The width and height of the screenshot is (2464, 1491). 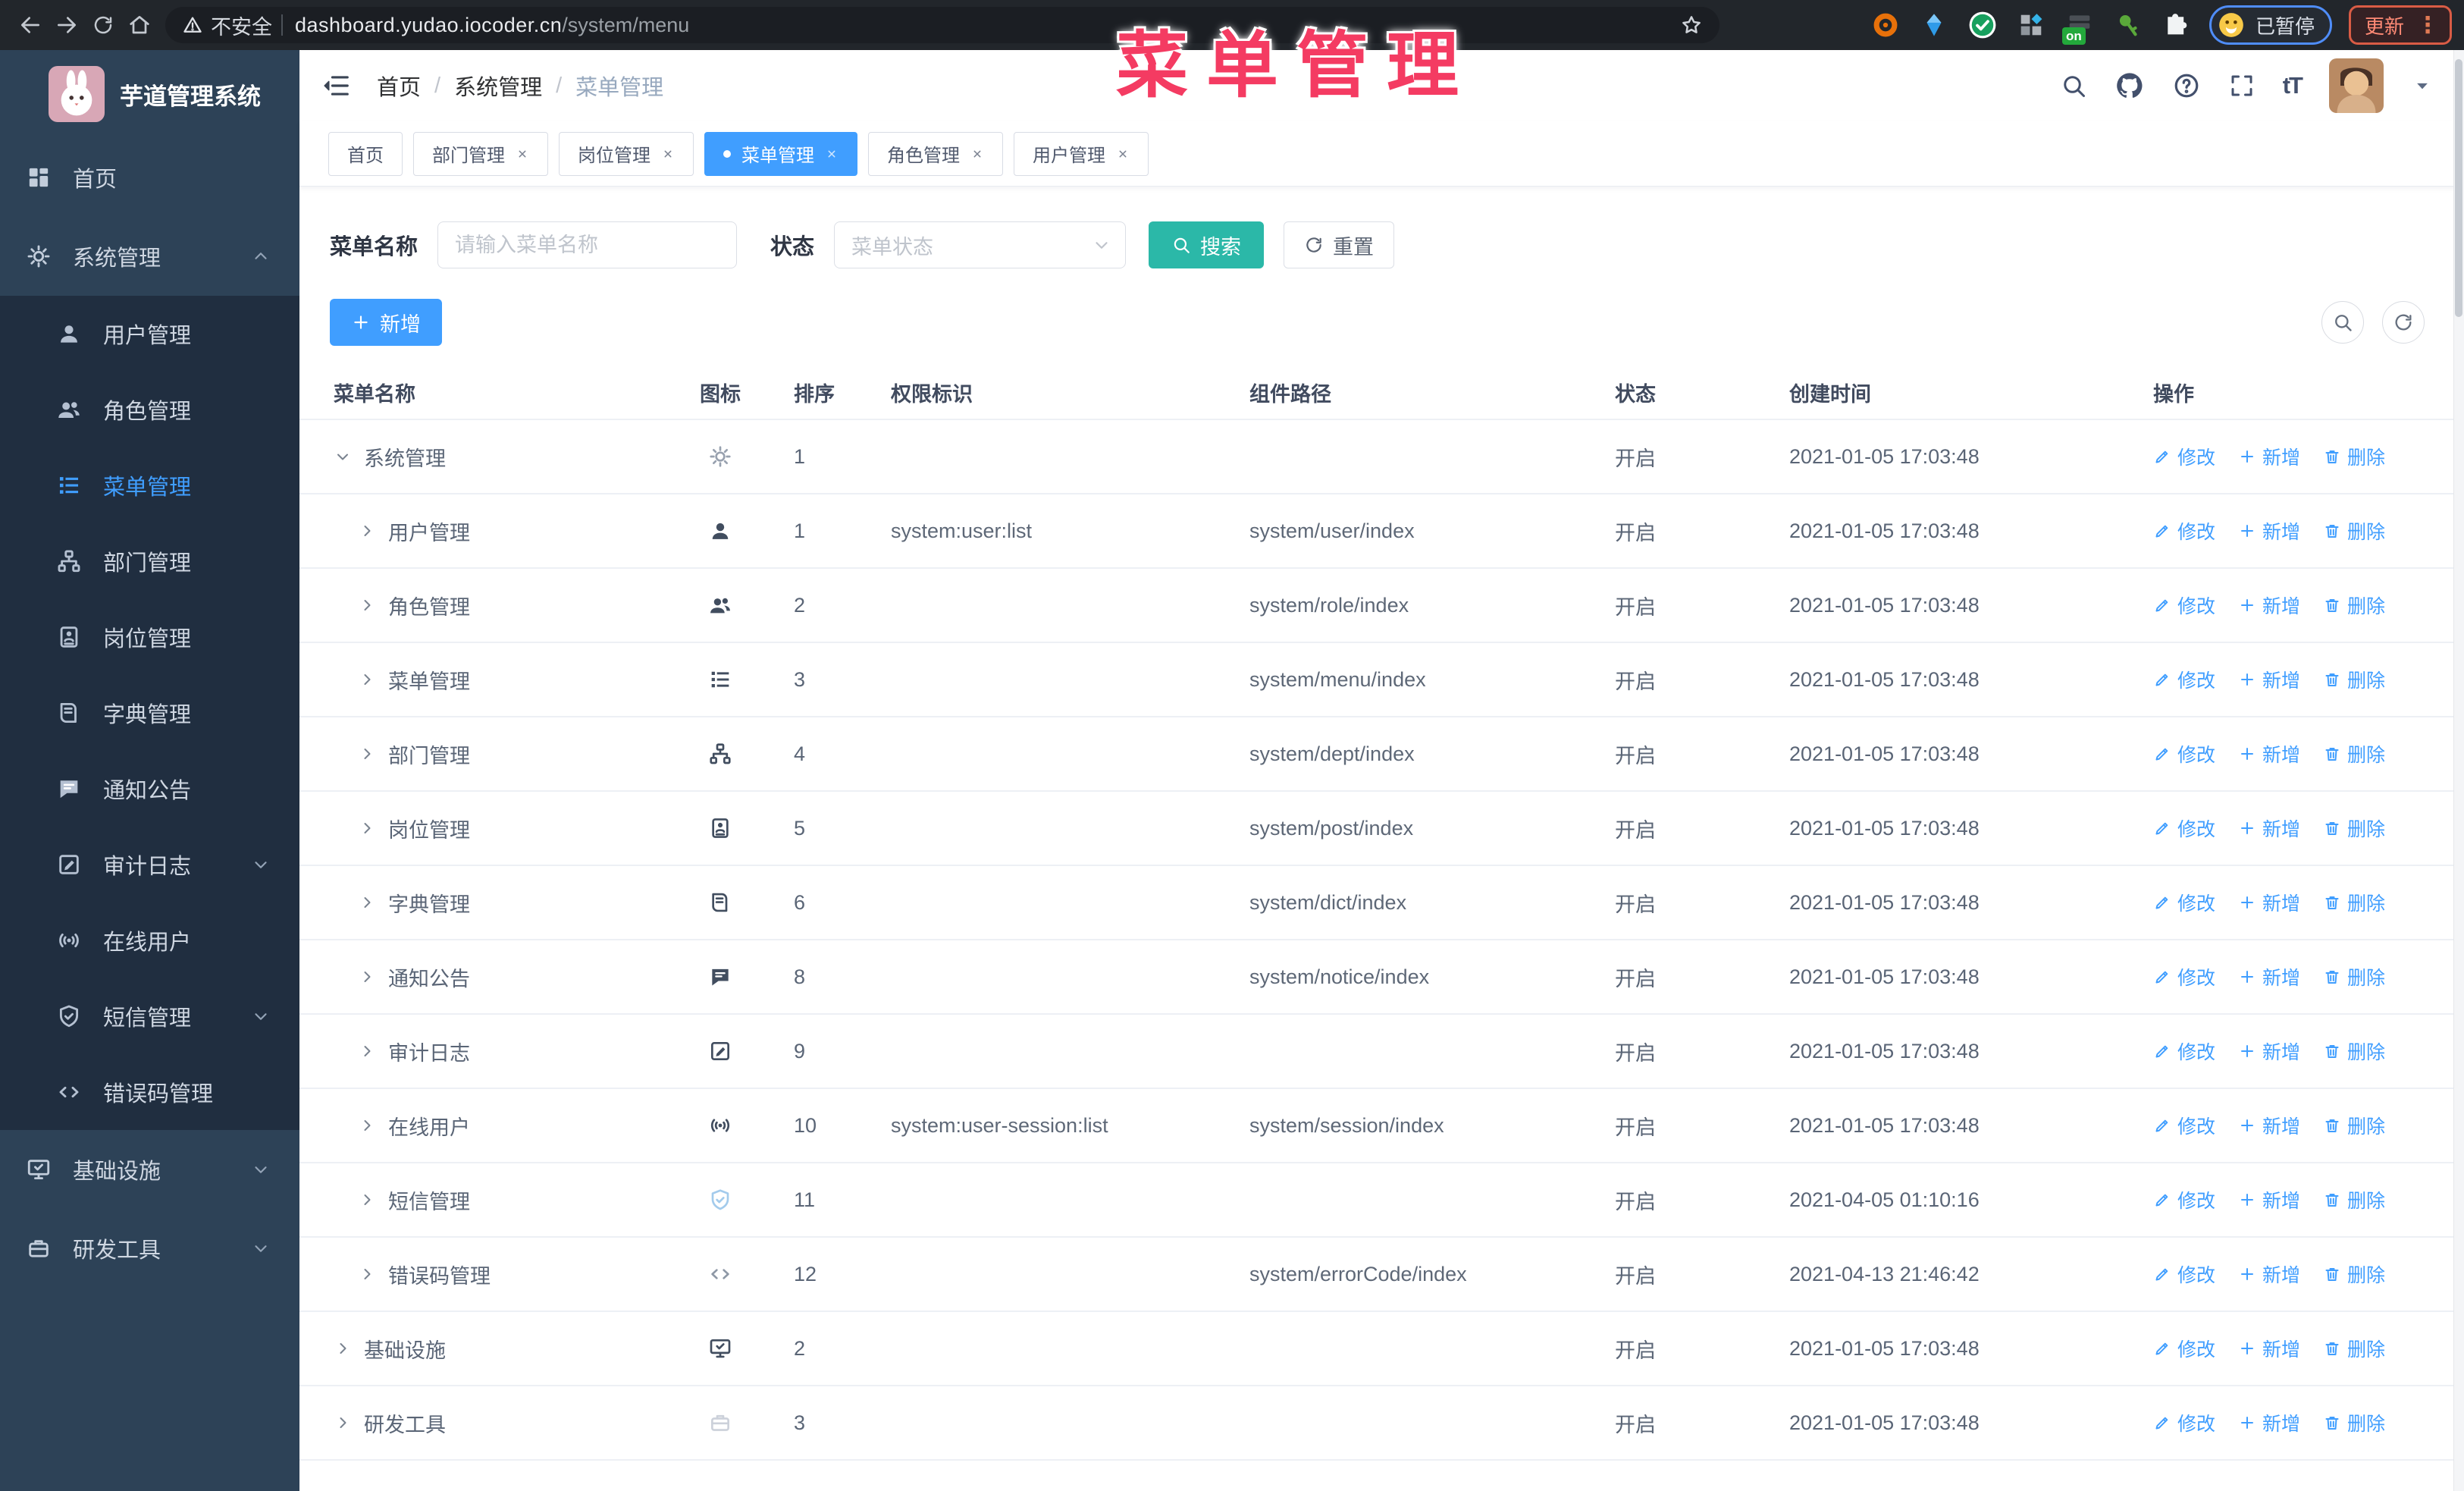 I want to click on breadcrumb-item: 系统管理, so click(x=498, y=86).